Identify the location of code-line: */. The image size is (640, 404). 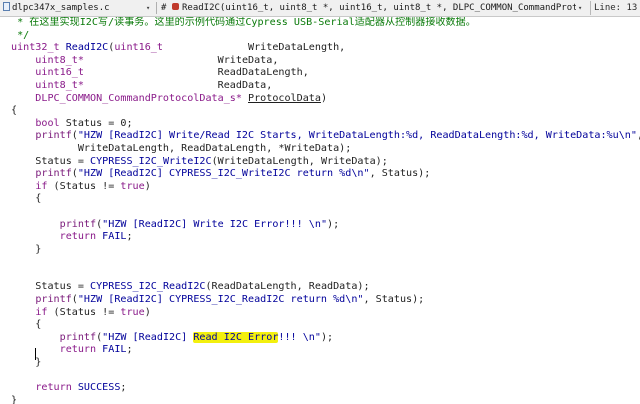
(325, 36).